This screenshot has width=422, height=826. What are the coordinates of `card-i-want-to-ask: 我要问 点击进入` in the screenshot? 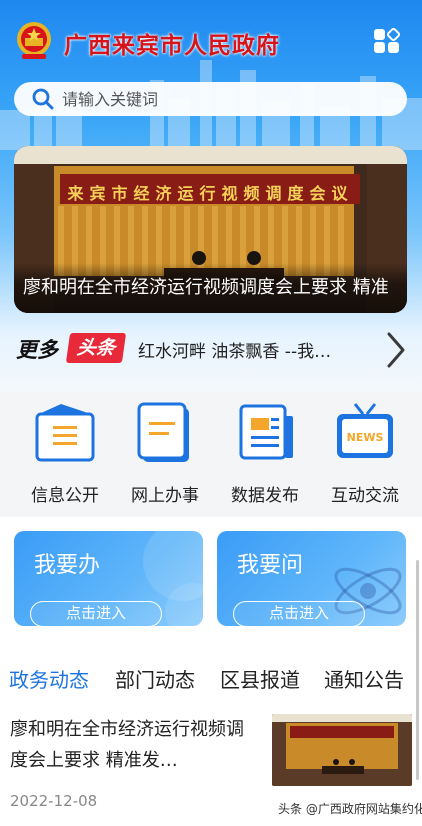 It's located at (311, 578).